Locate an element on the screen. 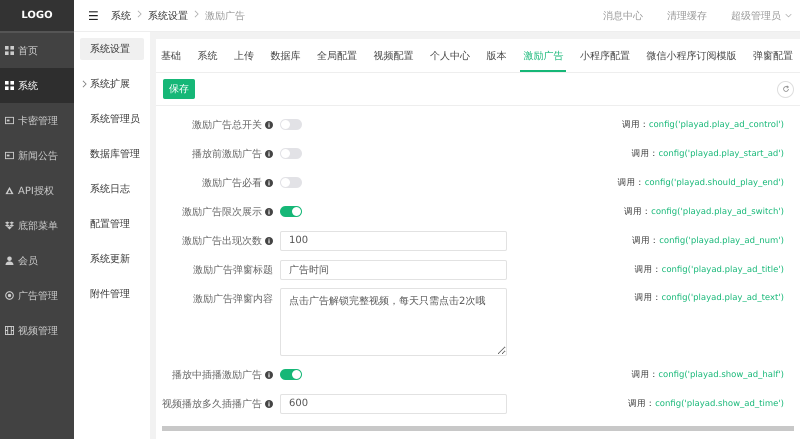 This screenshot has height=439, width=800. config-call: config('playad.play_ad_num') is located at coordinates (721, 241).